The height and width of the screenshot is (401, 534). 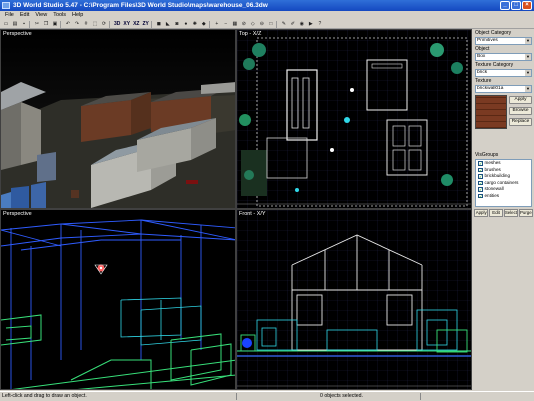 What do you see at coordinates (204, 24) in the screenshot?
I see `entity-icon: ◆` at bounding box center [204, 24].